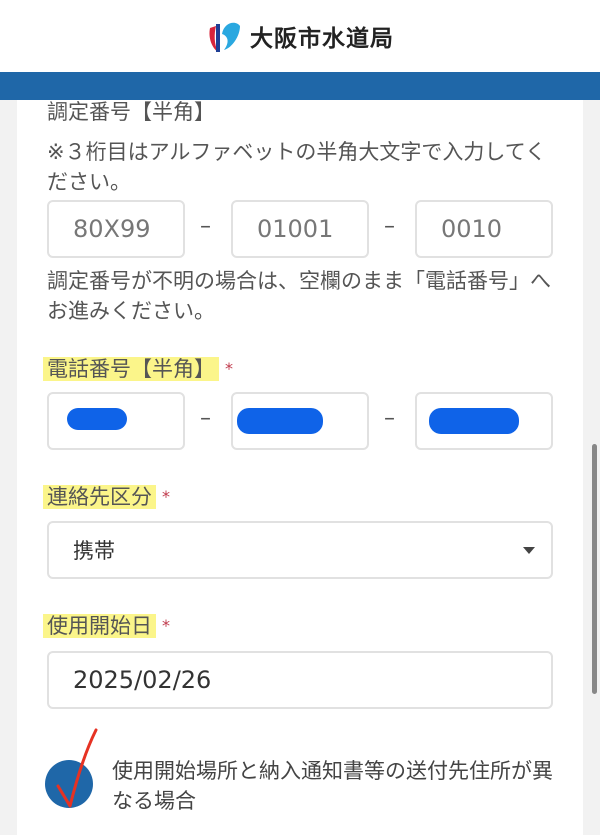 This screenshot has height=835, width=600. Describe the element at coordinates (334, 786) in the screenshot. I see `different-address-label: 使用開始場所と納入通知書等の送付先住所が異なる場合` at that location.